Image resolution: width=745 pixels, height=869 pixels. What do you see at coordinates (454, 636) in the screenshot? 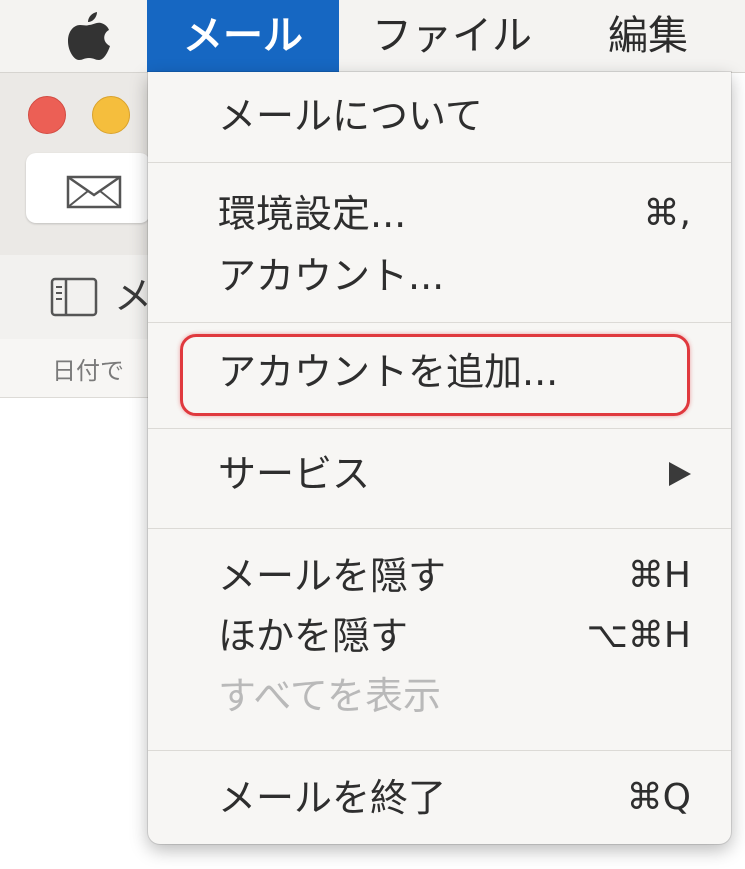
I see `menu-item-hide-others: ほかを隠す ⌥⌘H` at bounding box center [454, 636].